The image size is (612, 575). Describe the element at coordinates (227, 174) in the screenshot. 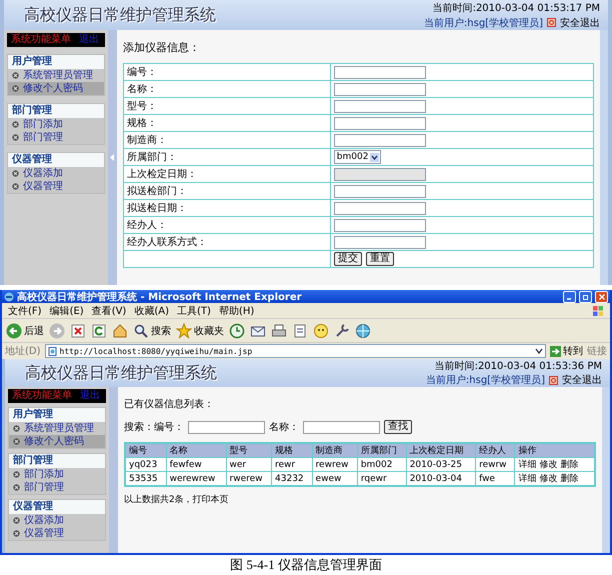

I see `form-label: 上次检定日期：` at that location.